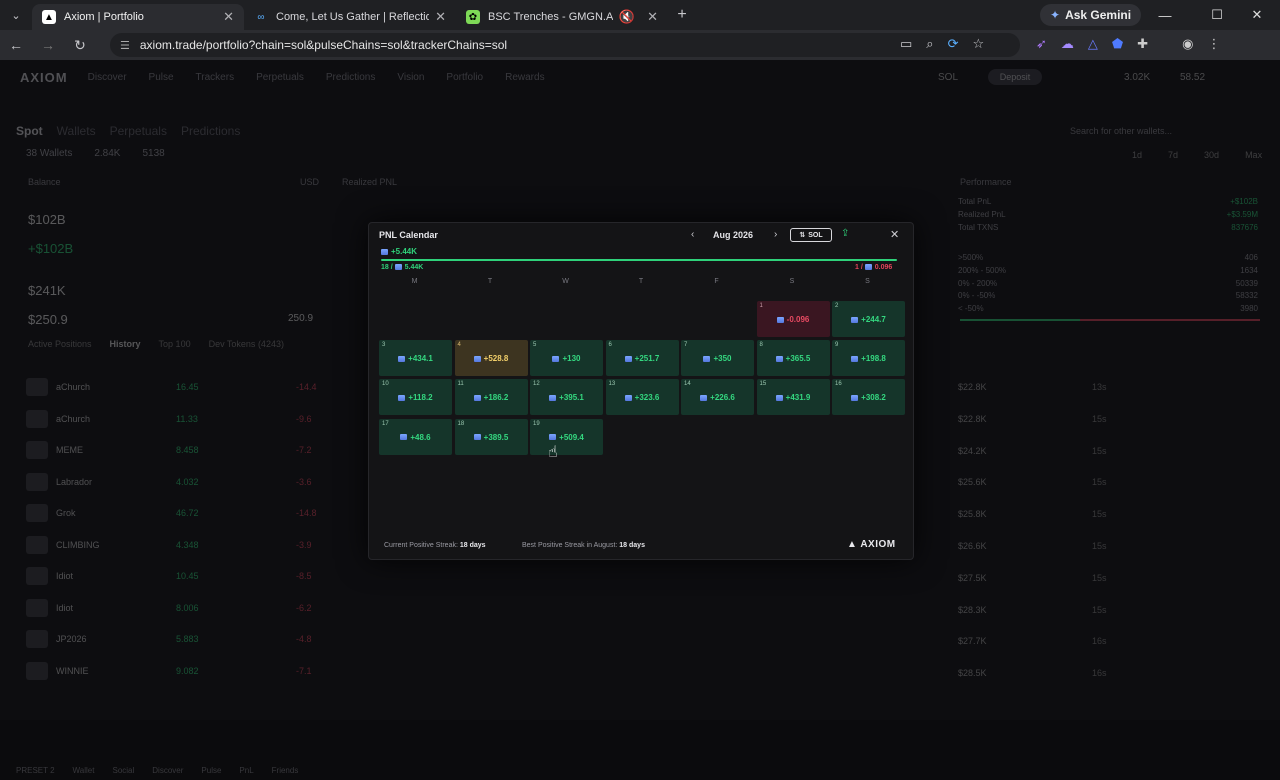  What do you see at coordinates (566, 436) in the screenshot?
I see `calendar-day-cell: 19 +509.4` at bounding box center [566, 436].